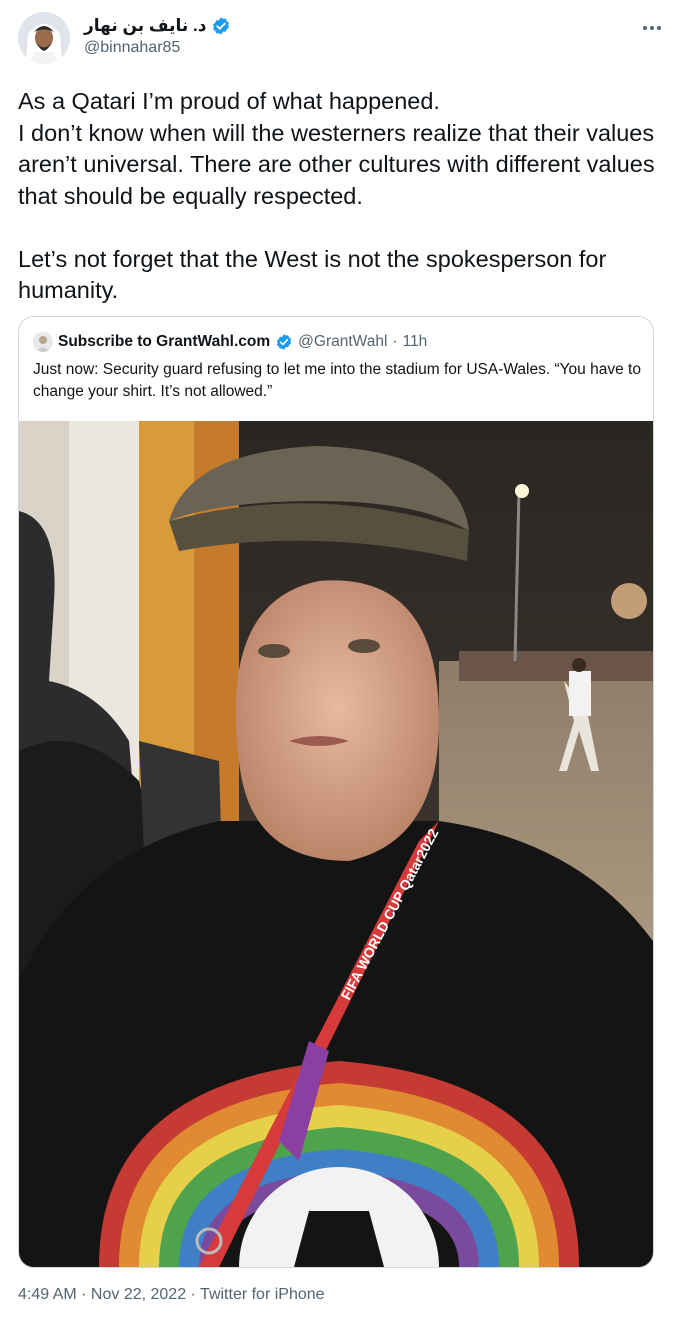 The height and width of the screenshot is (1327, 682). I want to click on tweet-source: Twitter for iPhone, so click(262, 1294).